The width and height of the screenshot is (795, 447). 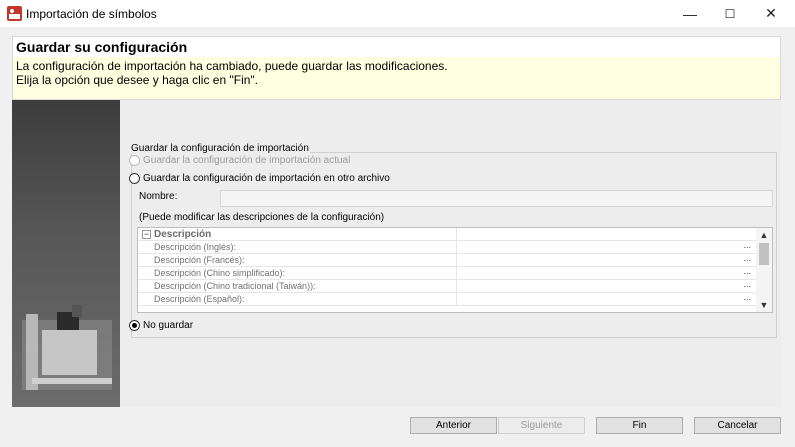 I want to click on category-value, so click(x=605, y=234).